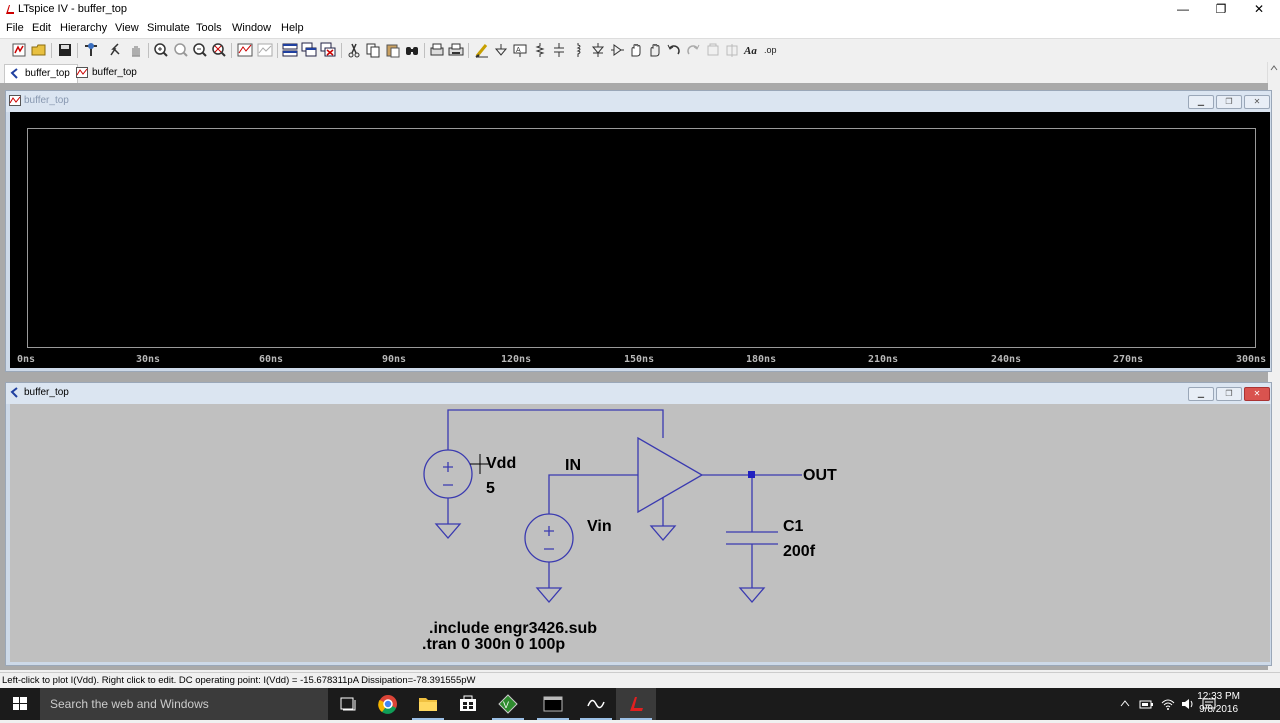 This screenshot has height=723, width=1280. What do you see at coordinates (251, 28) in the screenshot?
I see `menu-window: Window` at bounding box center [251, 28].